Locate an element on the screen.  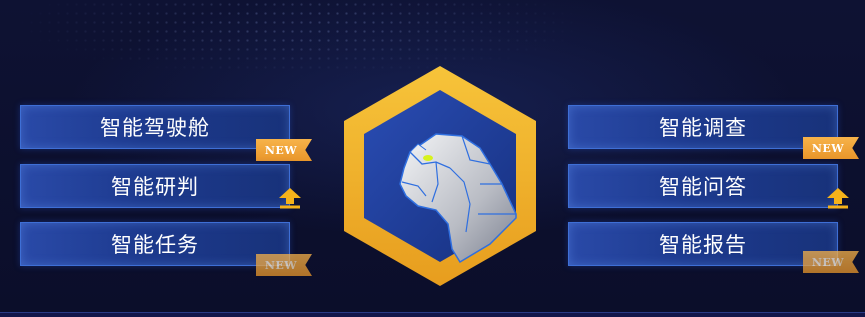
menu-item-smart-task: 智能任务 is located at coordinates (155, 244).